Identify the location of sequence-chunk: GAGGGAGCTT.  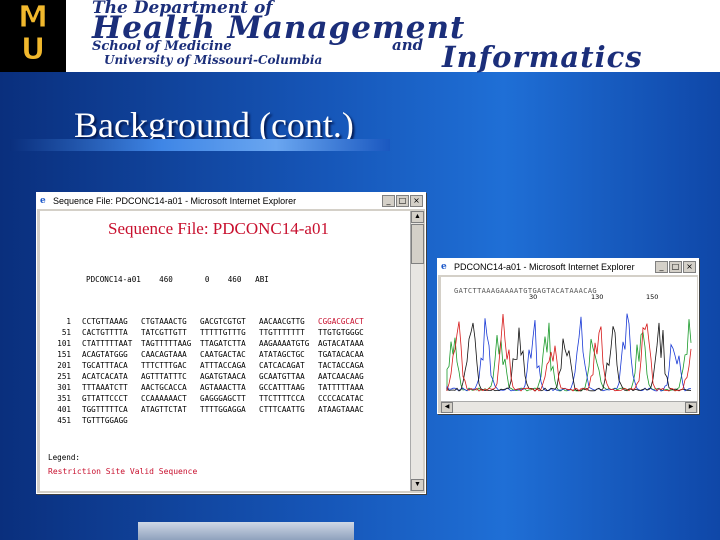
(223, 398).